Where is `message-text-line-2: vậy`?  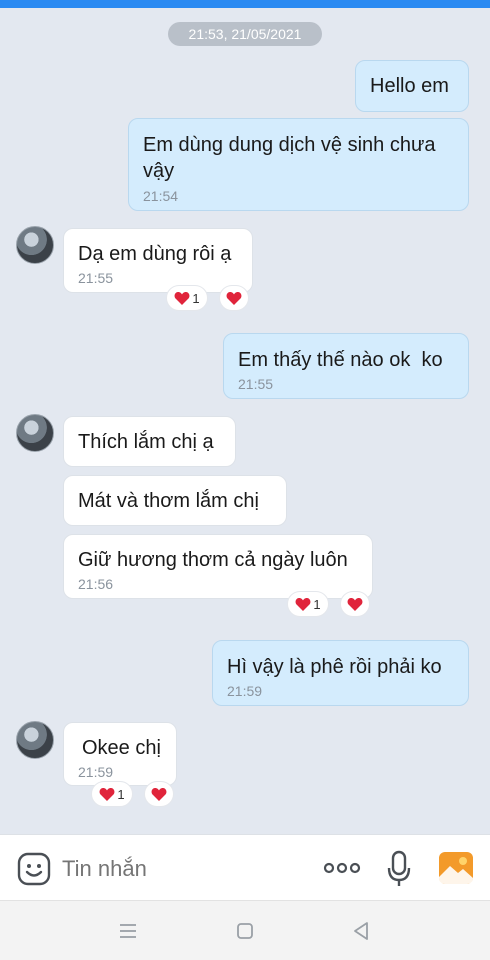
message-text-line-2: vậy is located at coordinates (159, 171).